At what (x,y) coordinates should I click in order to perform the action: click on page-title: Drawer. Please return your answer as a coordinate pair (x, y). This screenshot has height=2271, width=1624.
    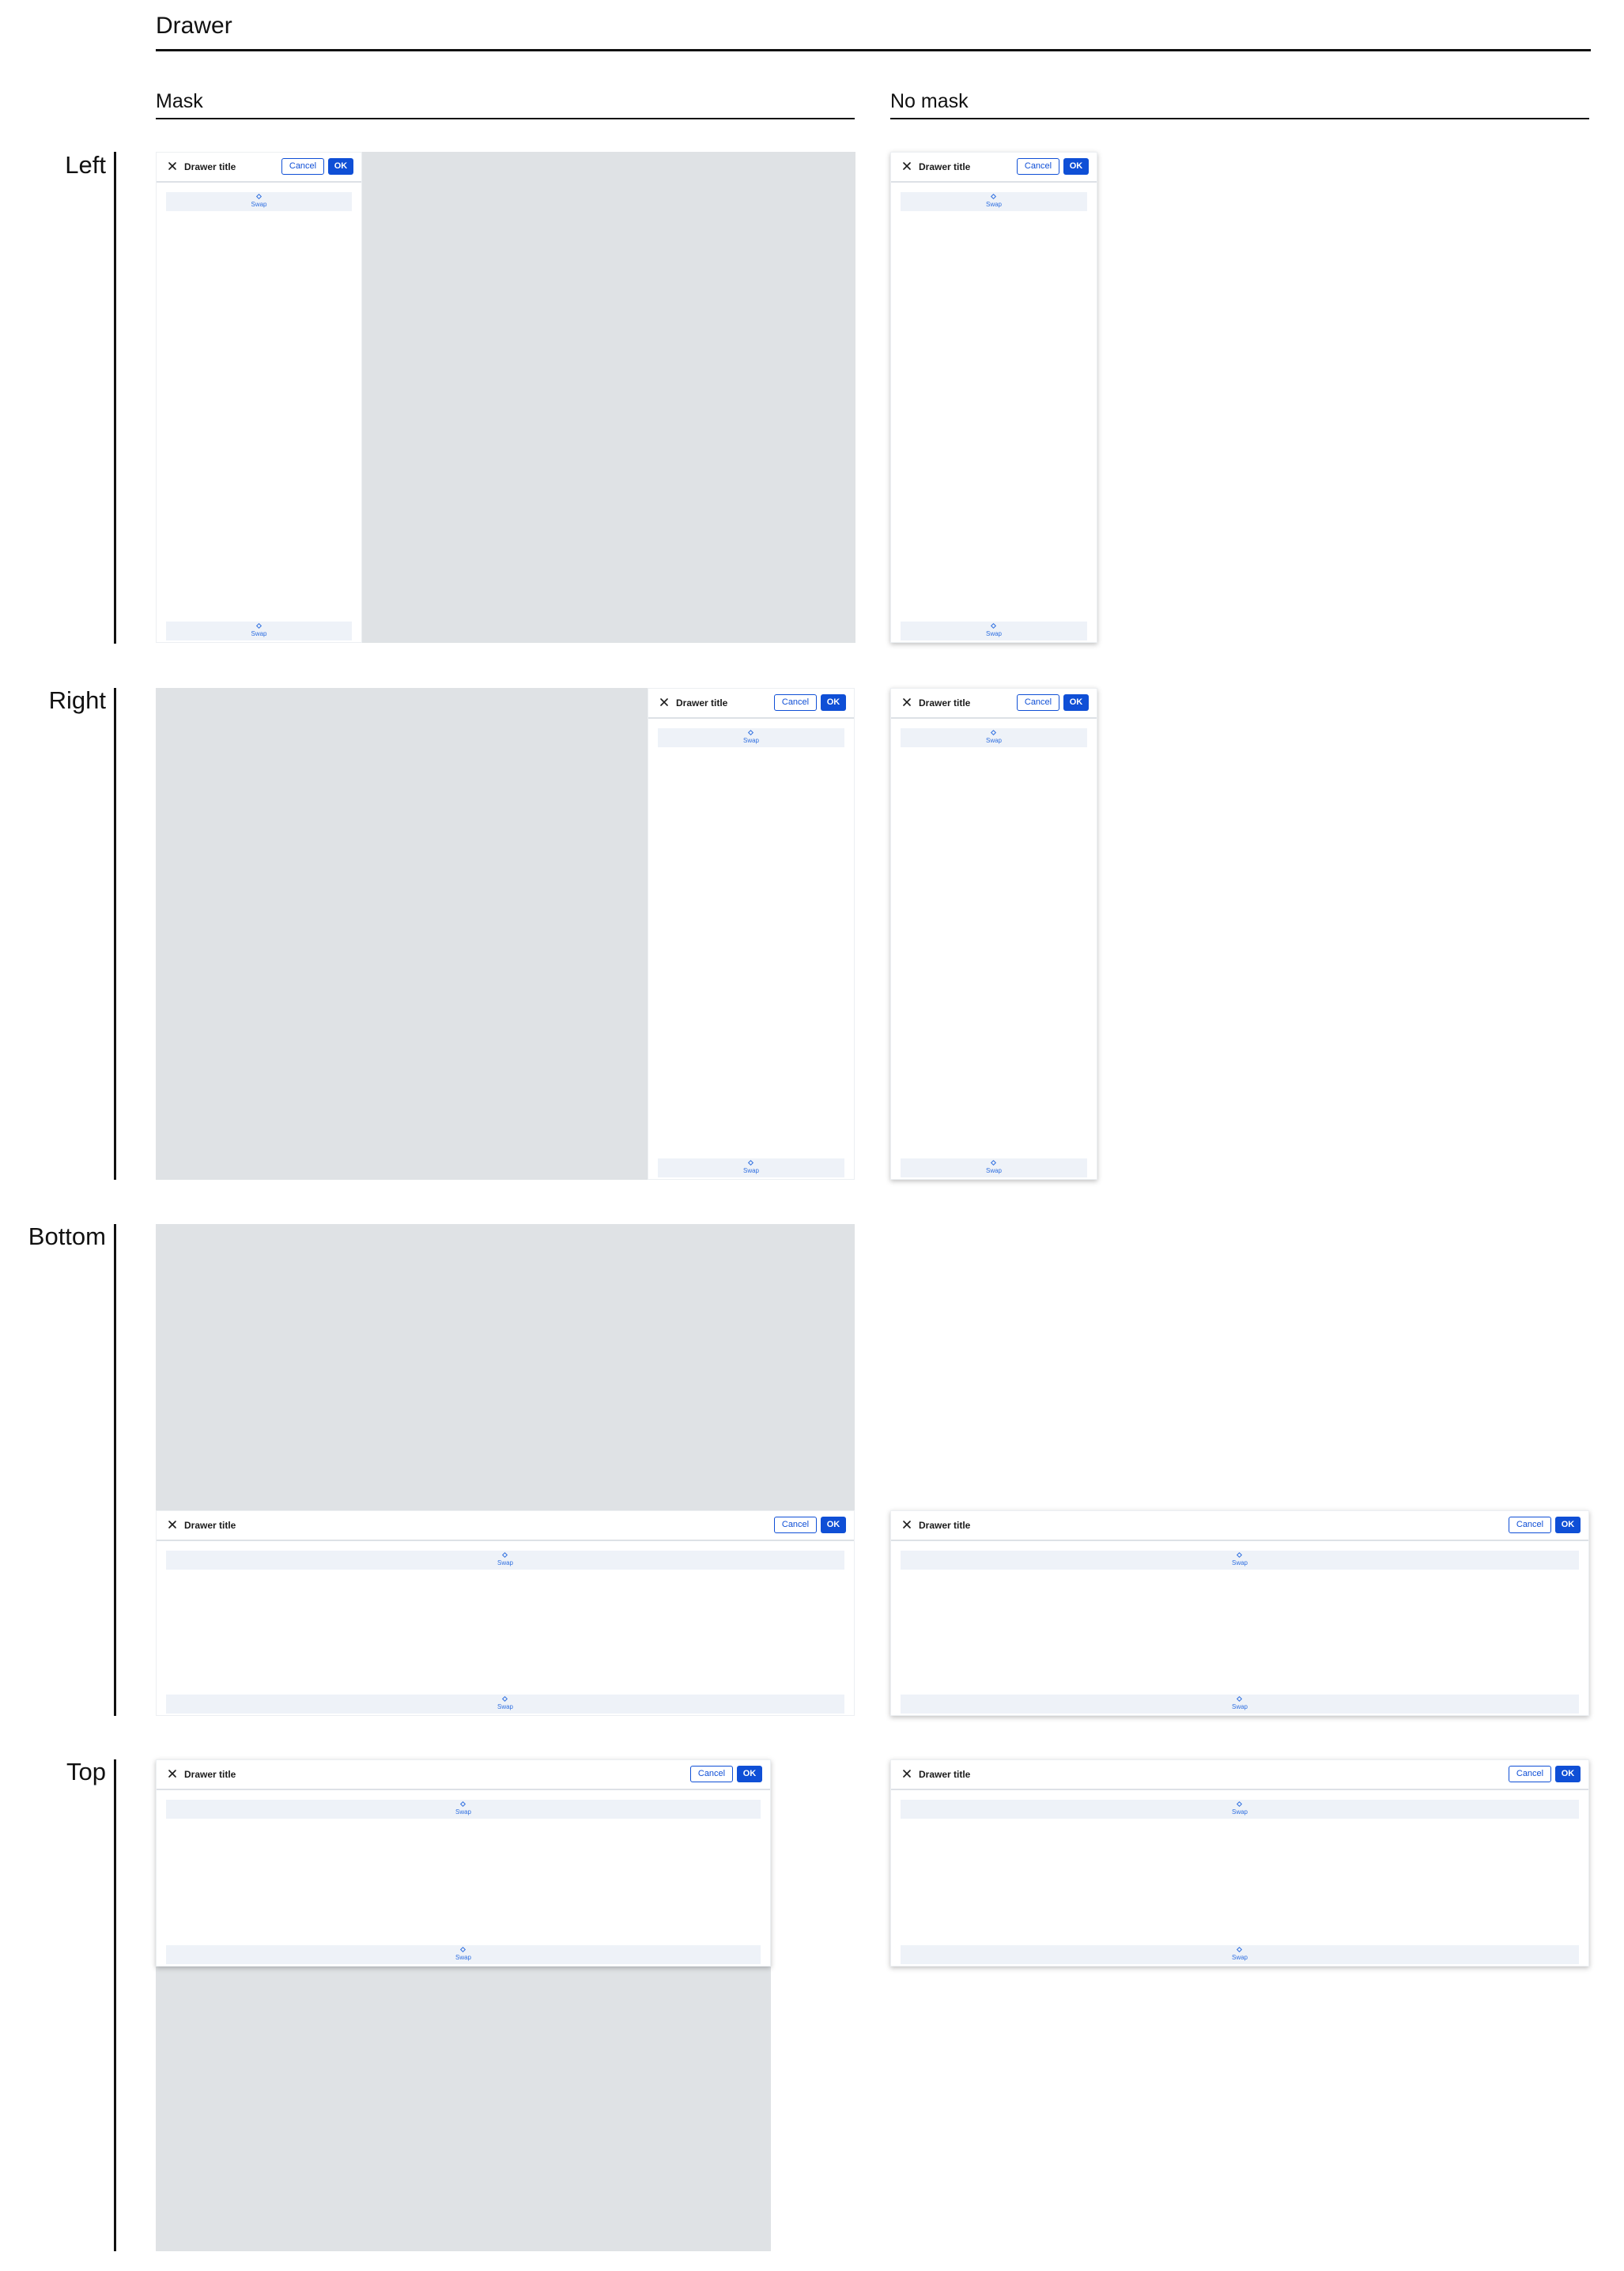
    Looking at the image, I should click on (194, 26).